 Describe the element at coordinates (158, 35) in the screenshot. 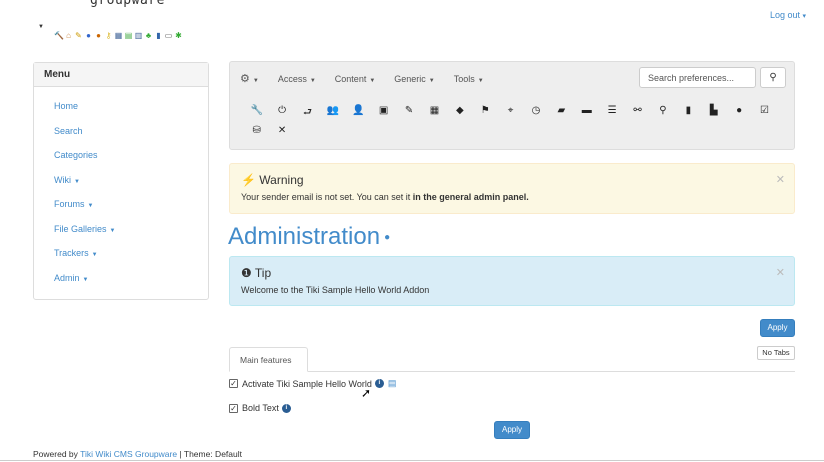

I see `book-icon: ▮` at that location.